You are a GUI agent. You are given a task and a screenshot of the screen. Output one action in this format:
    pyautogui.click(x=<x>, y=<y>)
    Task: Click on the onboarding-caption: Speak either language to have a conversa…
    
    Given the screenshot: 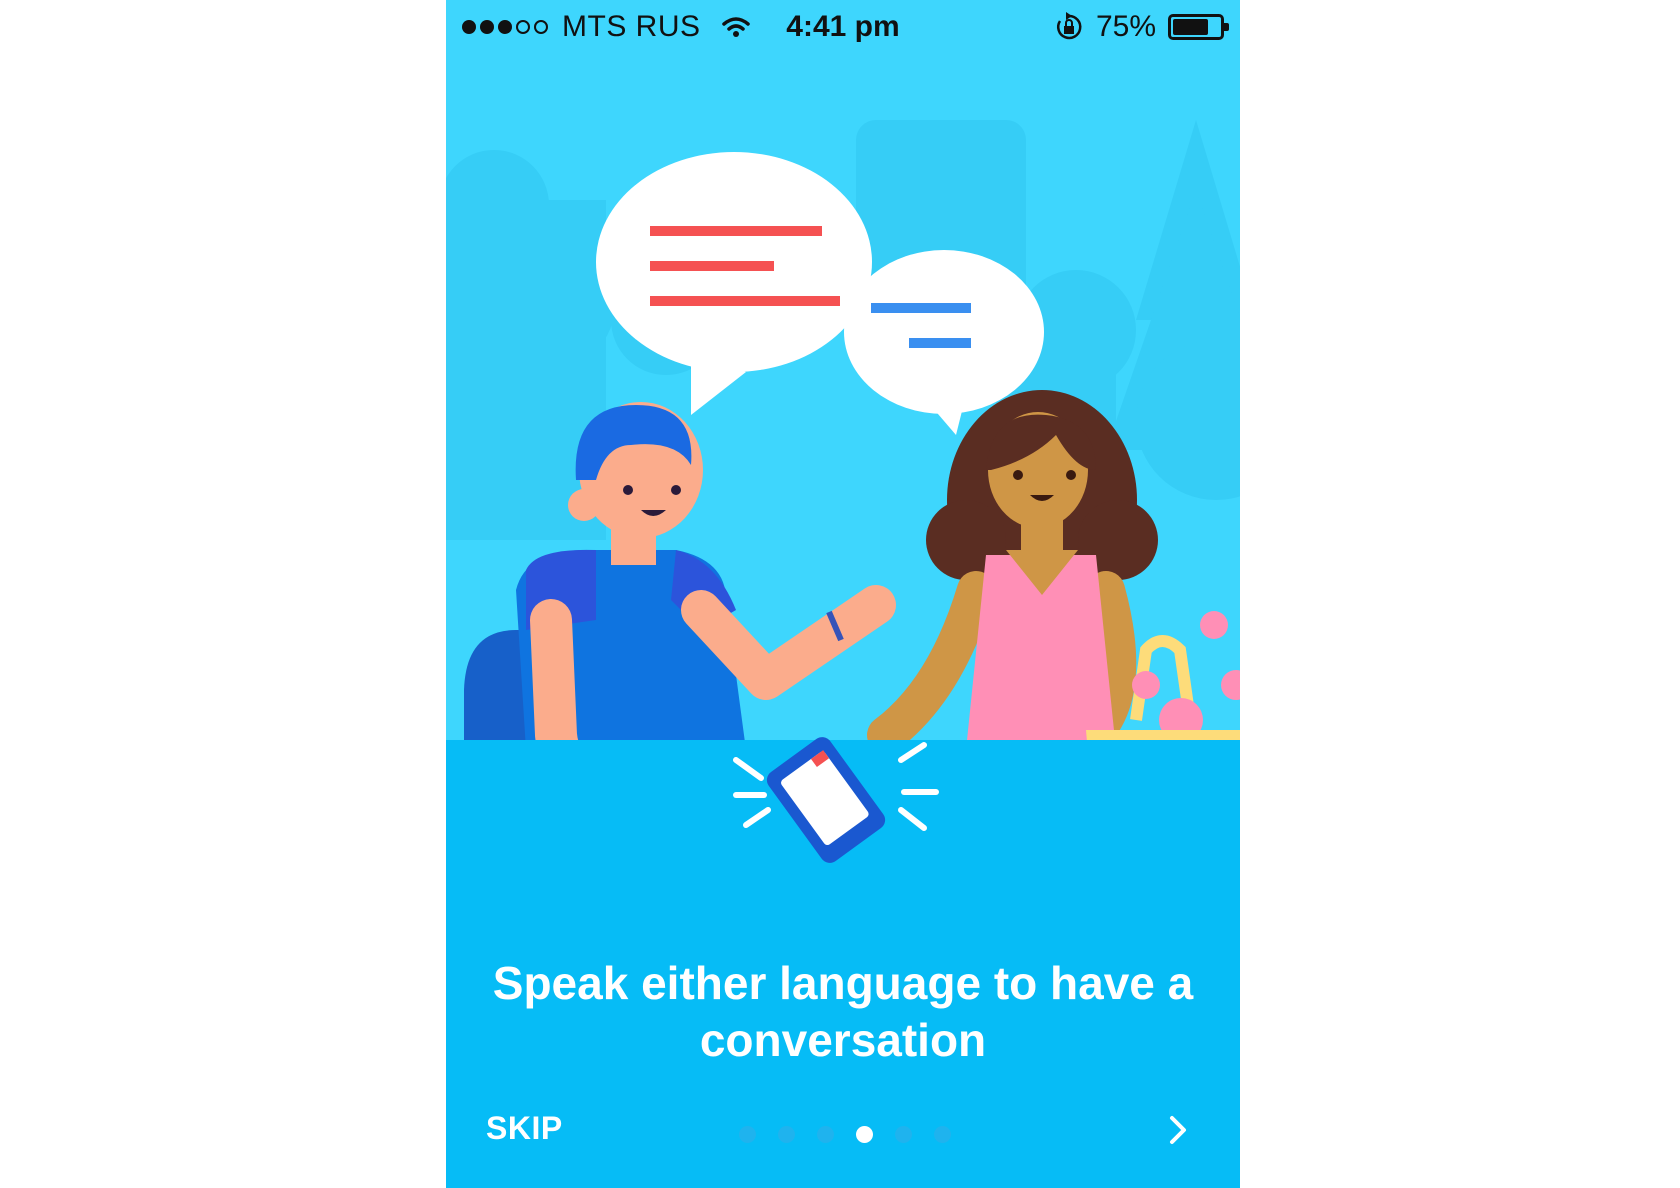 What is the action you would take?
    pyautogui.click(x=843, y=1012)
    